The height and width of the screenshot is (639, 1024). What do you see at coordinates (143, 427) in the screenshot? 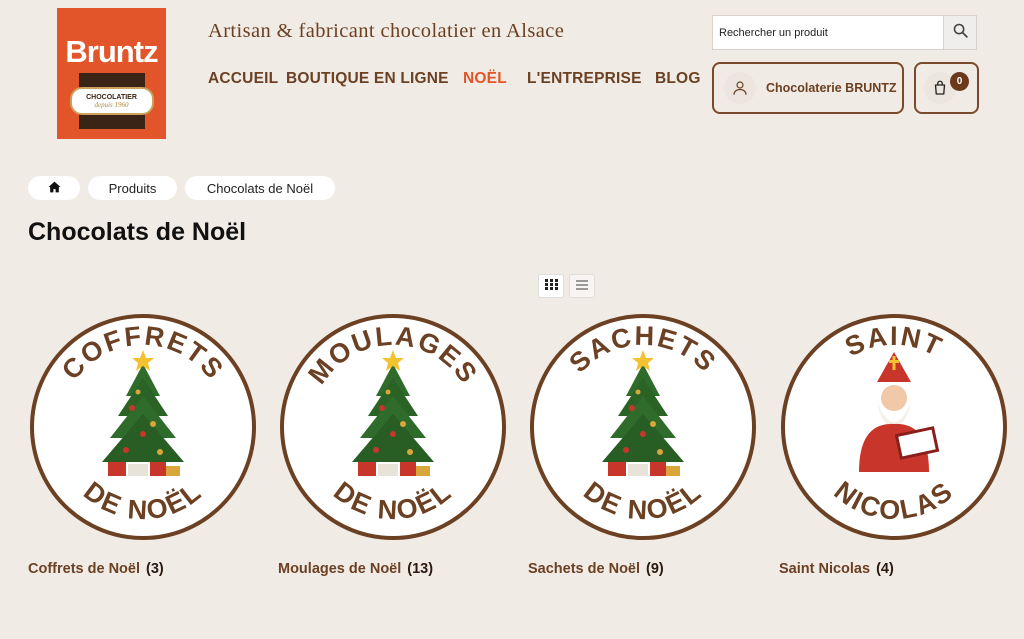
I see `category-image: COFFRETS DE NOËL` at bounding box center [143, 427].